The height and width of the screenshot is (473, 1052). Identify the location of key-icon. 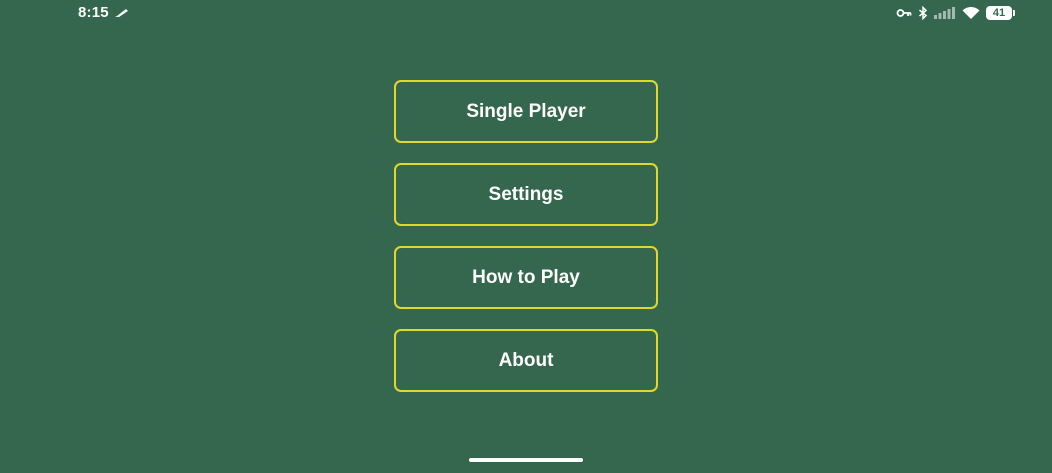
(904, 13).